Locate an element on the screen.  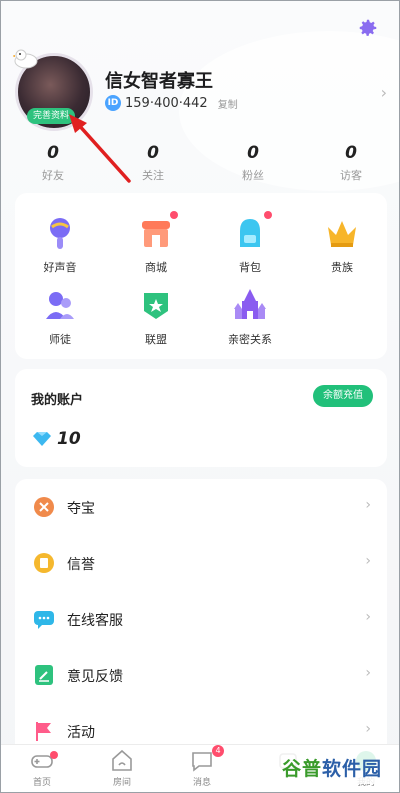
stat-visitors: 0 访客 is located at coordinates (351, 163).